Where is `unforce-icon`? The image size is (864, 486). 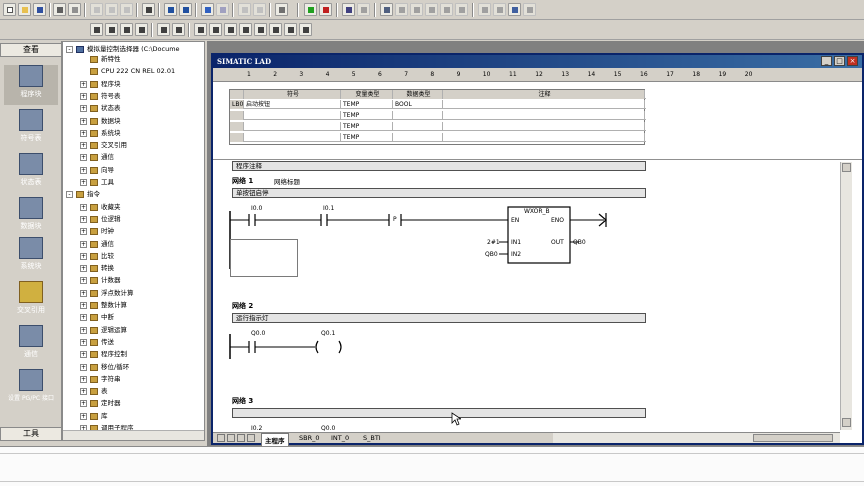
unforce-icon is located at coordinates (461, 9).